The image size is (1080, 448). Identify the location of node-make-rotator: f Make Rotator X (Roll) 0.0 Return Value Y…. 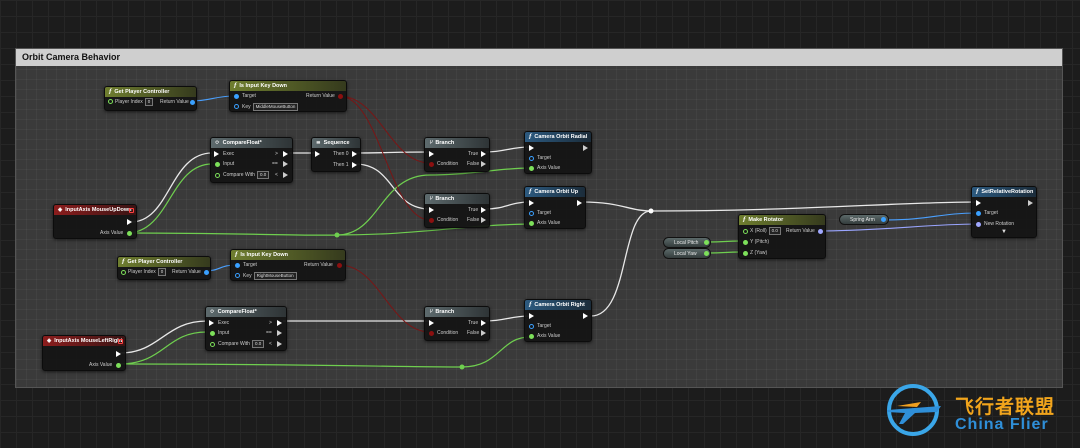
(782, 236).